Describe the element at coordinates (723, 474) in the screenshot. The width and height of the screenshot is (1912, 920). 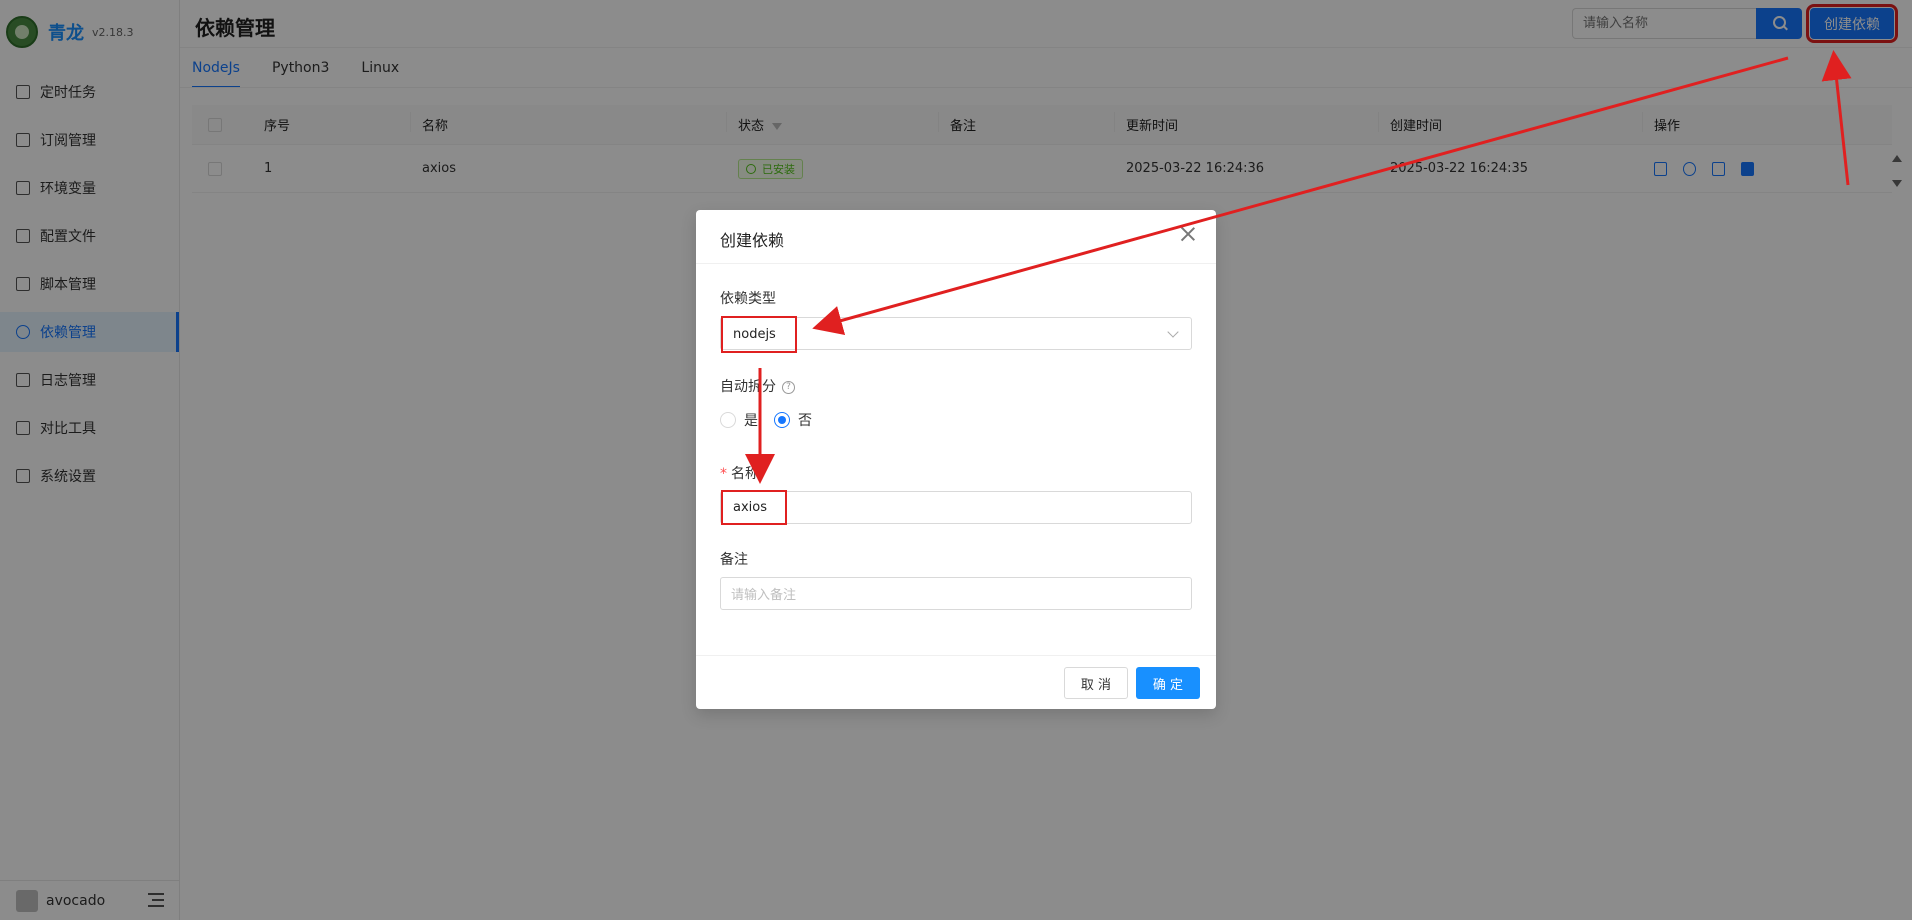
I see `required-mark: *` at that location.